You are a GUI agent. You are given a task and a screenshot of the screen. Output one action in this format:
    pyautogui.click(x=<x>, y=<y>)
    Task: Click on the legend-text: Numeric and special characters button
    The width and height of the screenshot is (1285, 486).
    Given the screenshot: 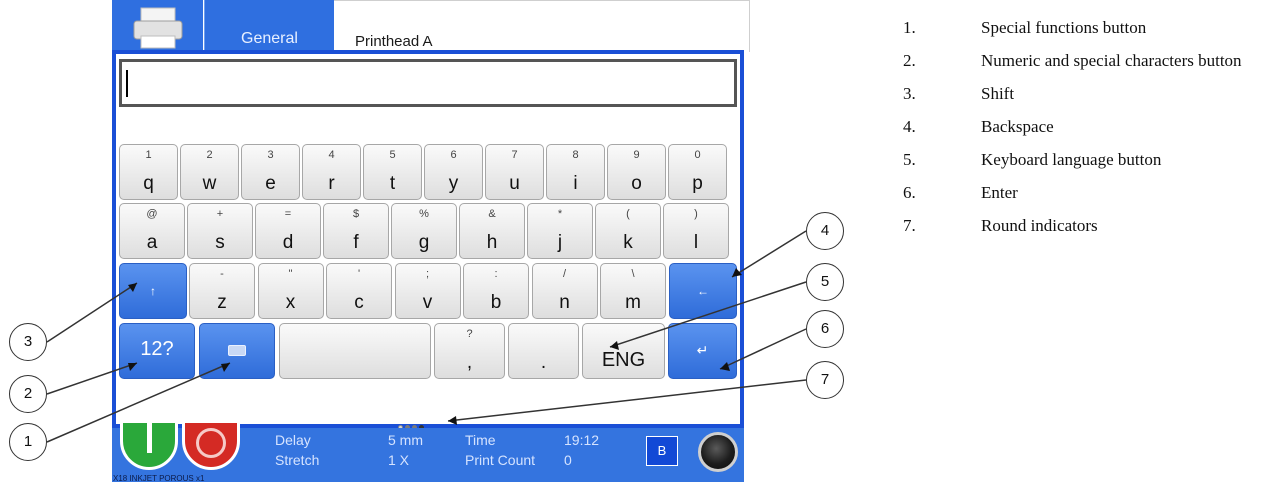 What is the action you would take?
    pyautogui.click(x=1111, y=60)
    